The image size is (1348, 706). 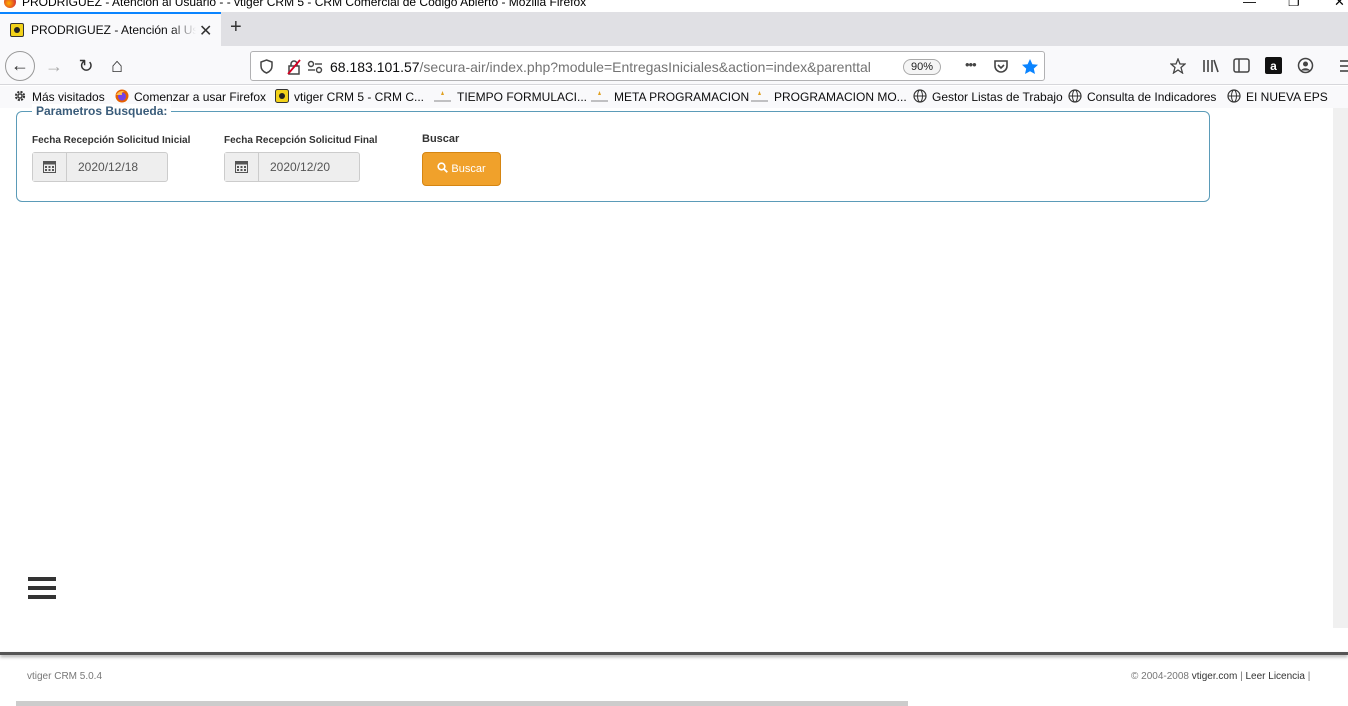 I want to click on app-menu-icon, so click(x=1343, y=66).